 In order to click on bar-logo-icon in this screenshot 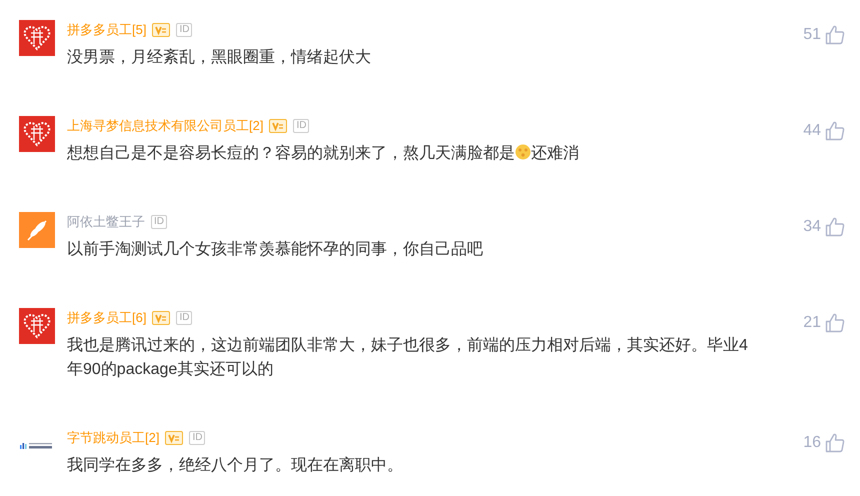, I will do `click(36, 446)`.